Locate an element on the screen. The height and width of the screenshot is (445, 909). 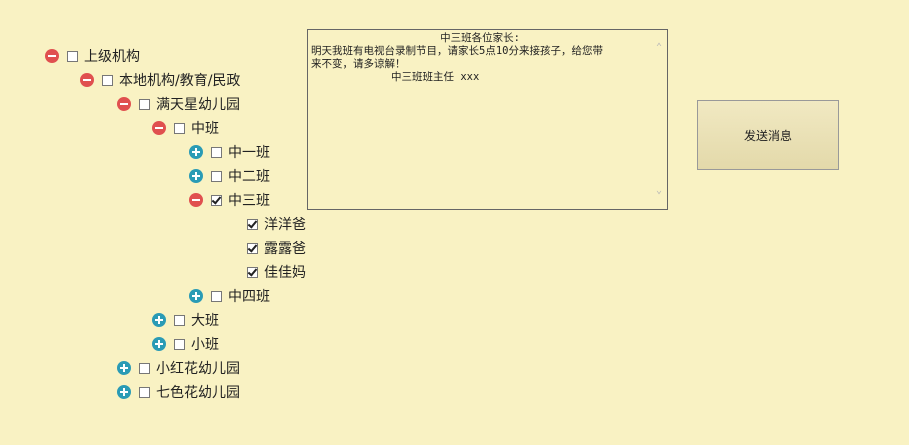
tree-leaf-parent3: 佳佳妈 is located at coordinates (272, 272).